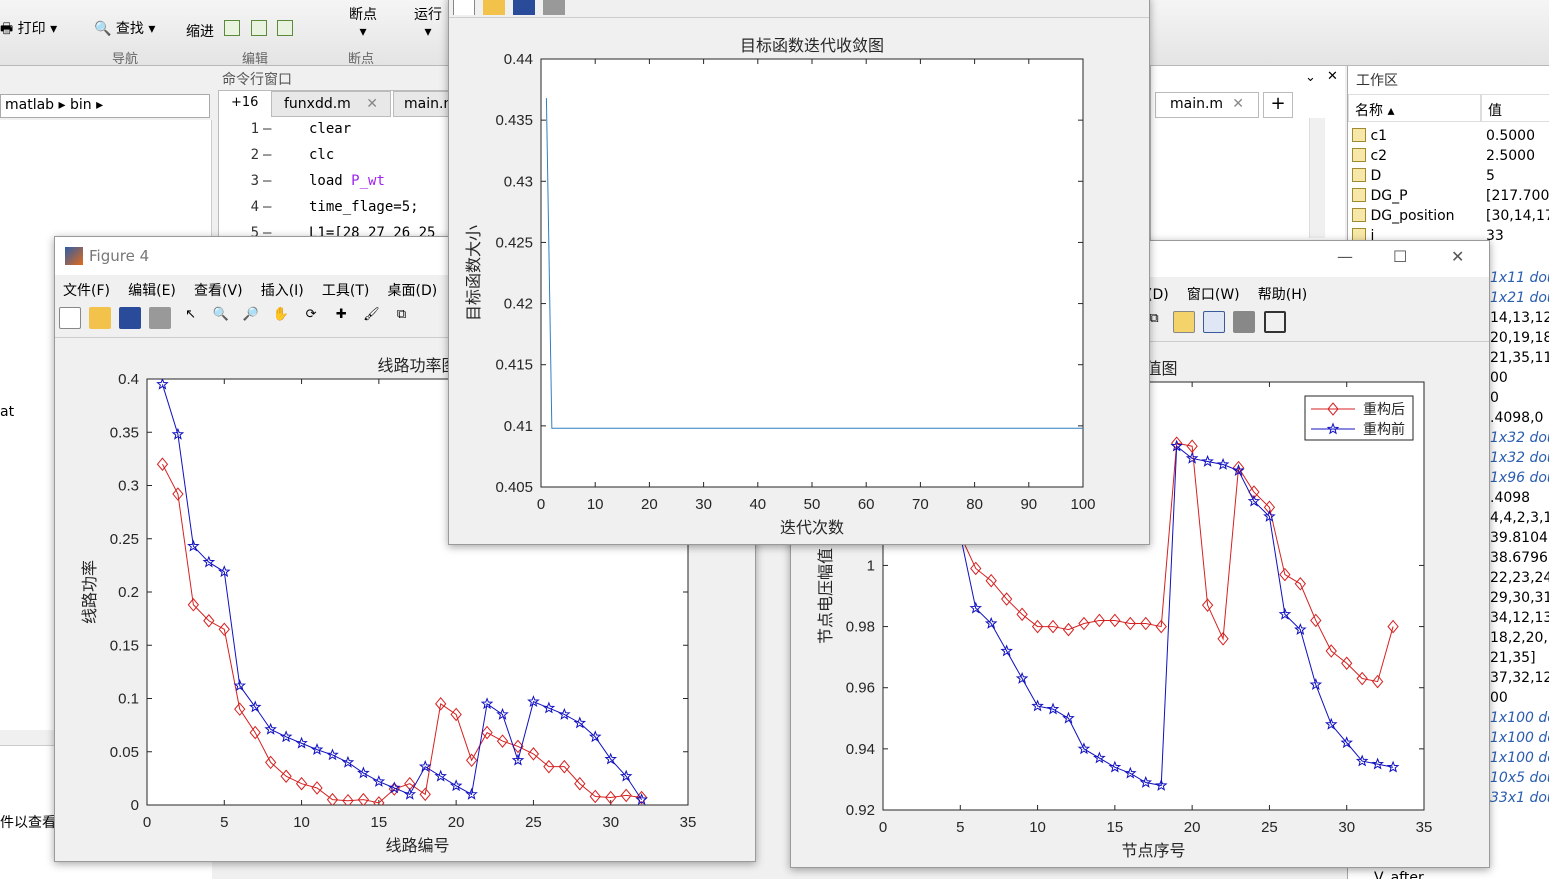 The height and width of the screenshot is (879, 1549). Describe the element at coordinates (371, 318) in the screenshot. I see `brush-icon: 🖌` at that location.